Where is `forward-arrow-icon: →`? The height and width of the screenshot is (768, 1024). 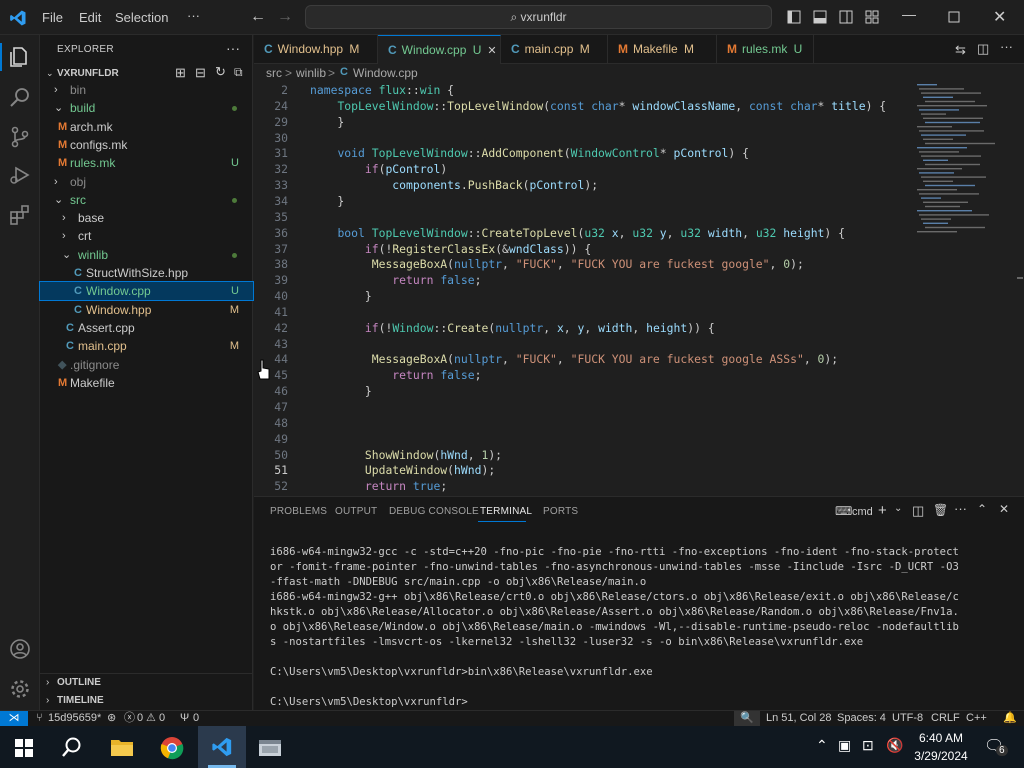
forward-arrow-icon: → is located at coordinates (285, 17).